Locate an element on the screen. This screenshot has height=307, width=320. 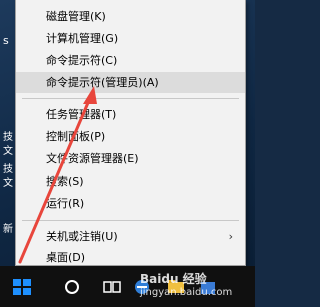
menu-item-label: 命令提示符(C) is located at coordinates (82, 60).